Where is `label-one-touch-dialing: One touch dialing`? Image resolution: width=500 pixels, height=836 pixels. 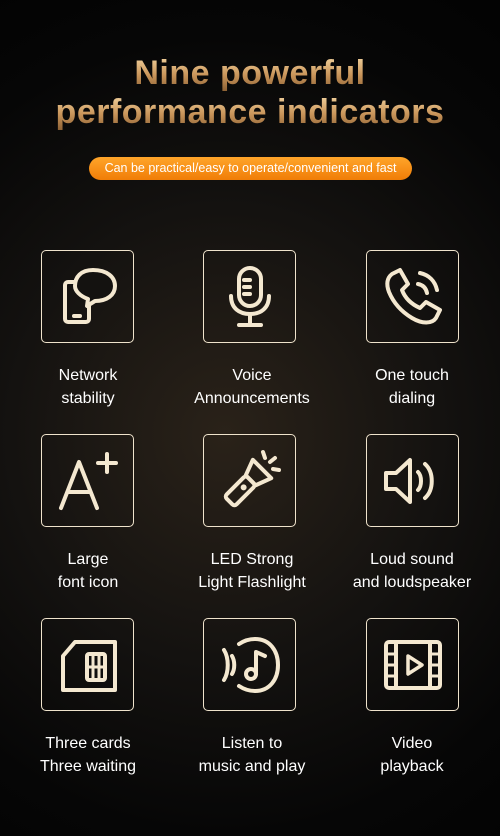 label-one-touch-dialing: One touch dialing is located at coordinates (412, 387).